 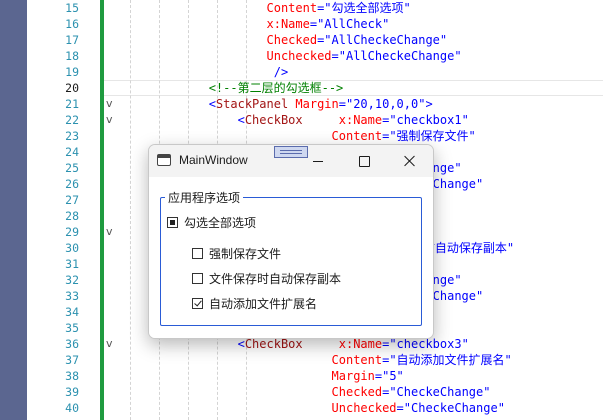 What do you see at coordinates (72, 360) in the screenshot?
I see `line-number: 37` at bounding box center [72, 360].